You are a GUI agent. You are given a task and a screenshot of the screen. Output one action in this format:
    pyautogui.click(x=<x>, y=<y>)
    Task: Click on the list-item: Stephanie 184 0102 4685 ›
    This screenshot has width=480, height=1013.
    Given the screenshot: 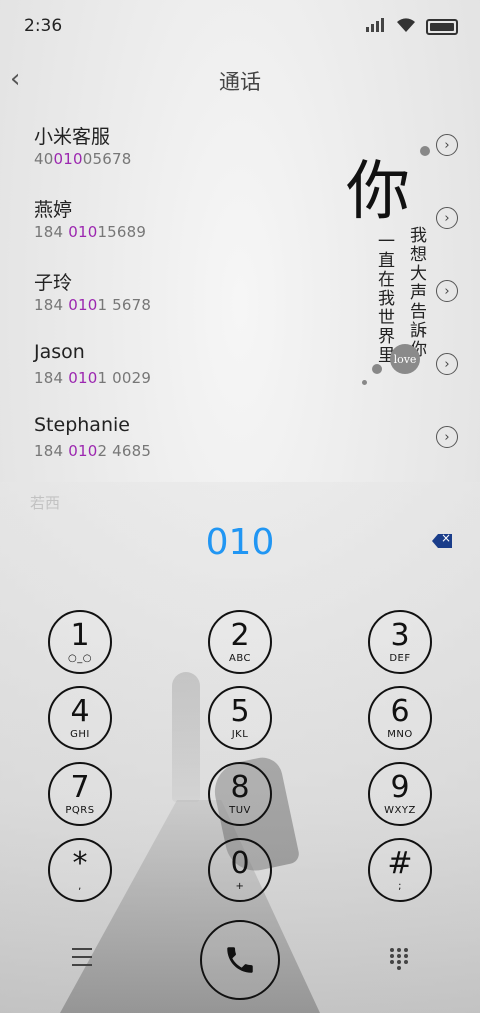 What is the action you would take?
    pyautogui.click(x=240, y=440)
    